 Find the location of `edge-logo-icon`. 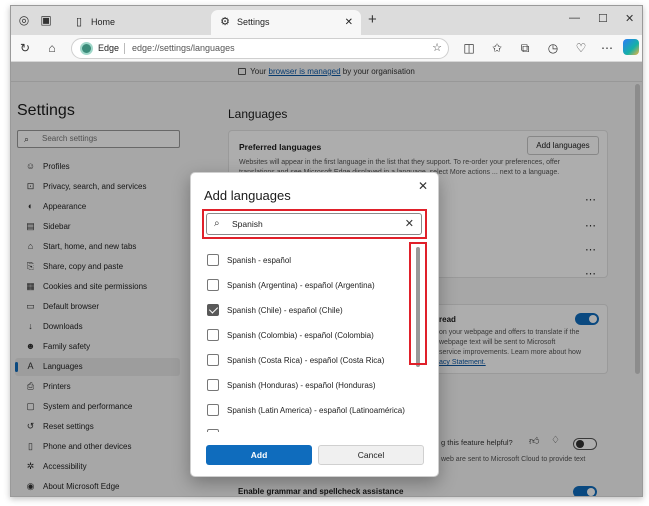

edge-logo-icon is located at coordinates (86, 48).